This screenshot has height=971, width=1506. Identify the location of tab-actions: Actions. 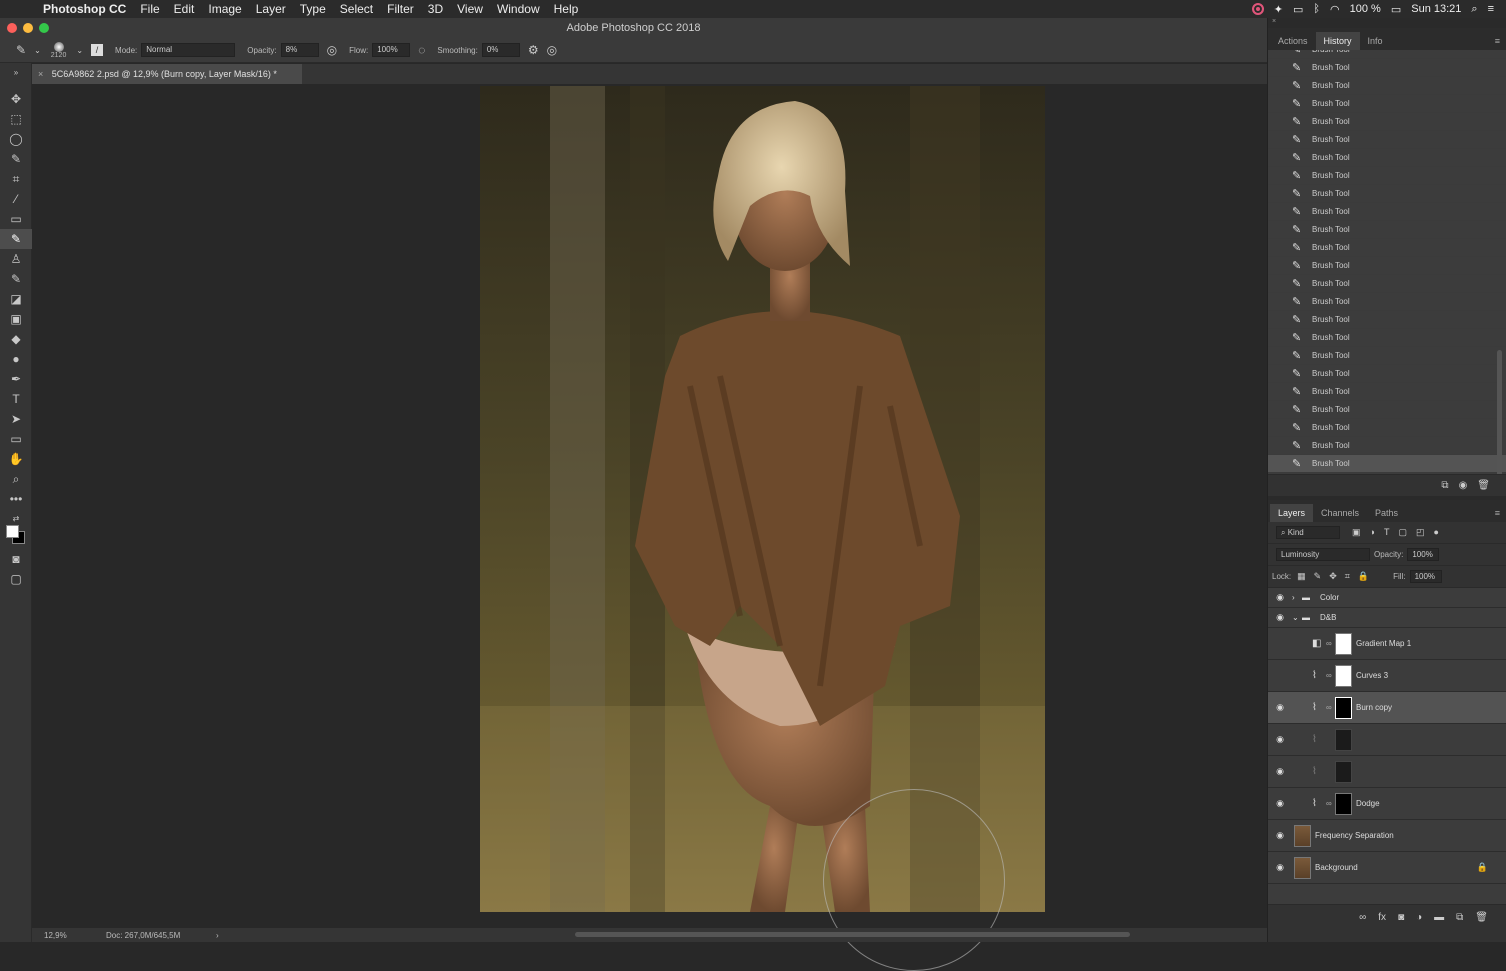
(1293, 41).